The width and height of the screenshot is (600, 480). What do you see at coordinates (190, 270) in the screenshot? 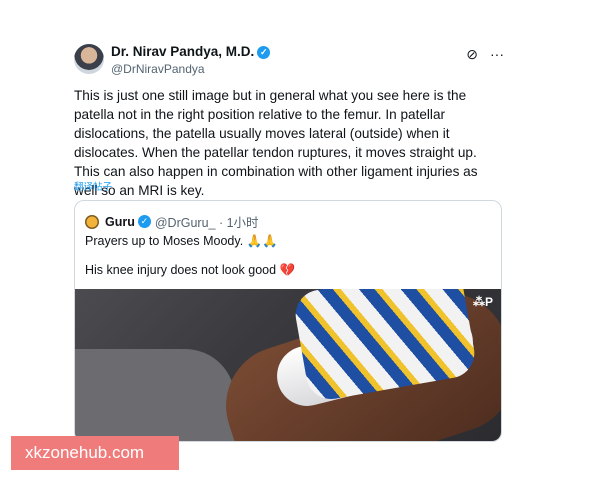
I see `quoted-tweet-line2: His knee injury does not look good 💔` at bounding box center [190, 270].